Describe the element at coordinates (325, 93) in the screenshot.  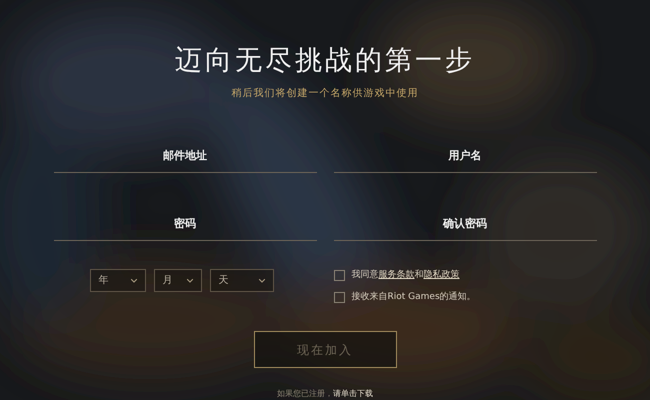
I see `subtitle: 稍后我们将创建一个名称供游戏中使用` at that location.